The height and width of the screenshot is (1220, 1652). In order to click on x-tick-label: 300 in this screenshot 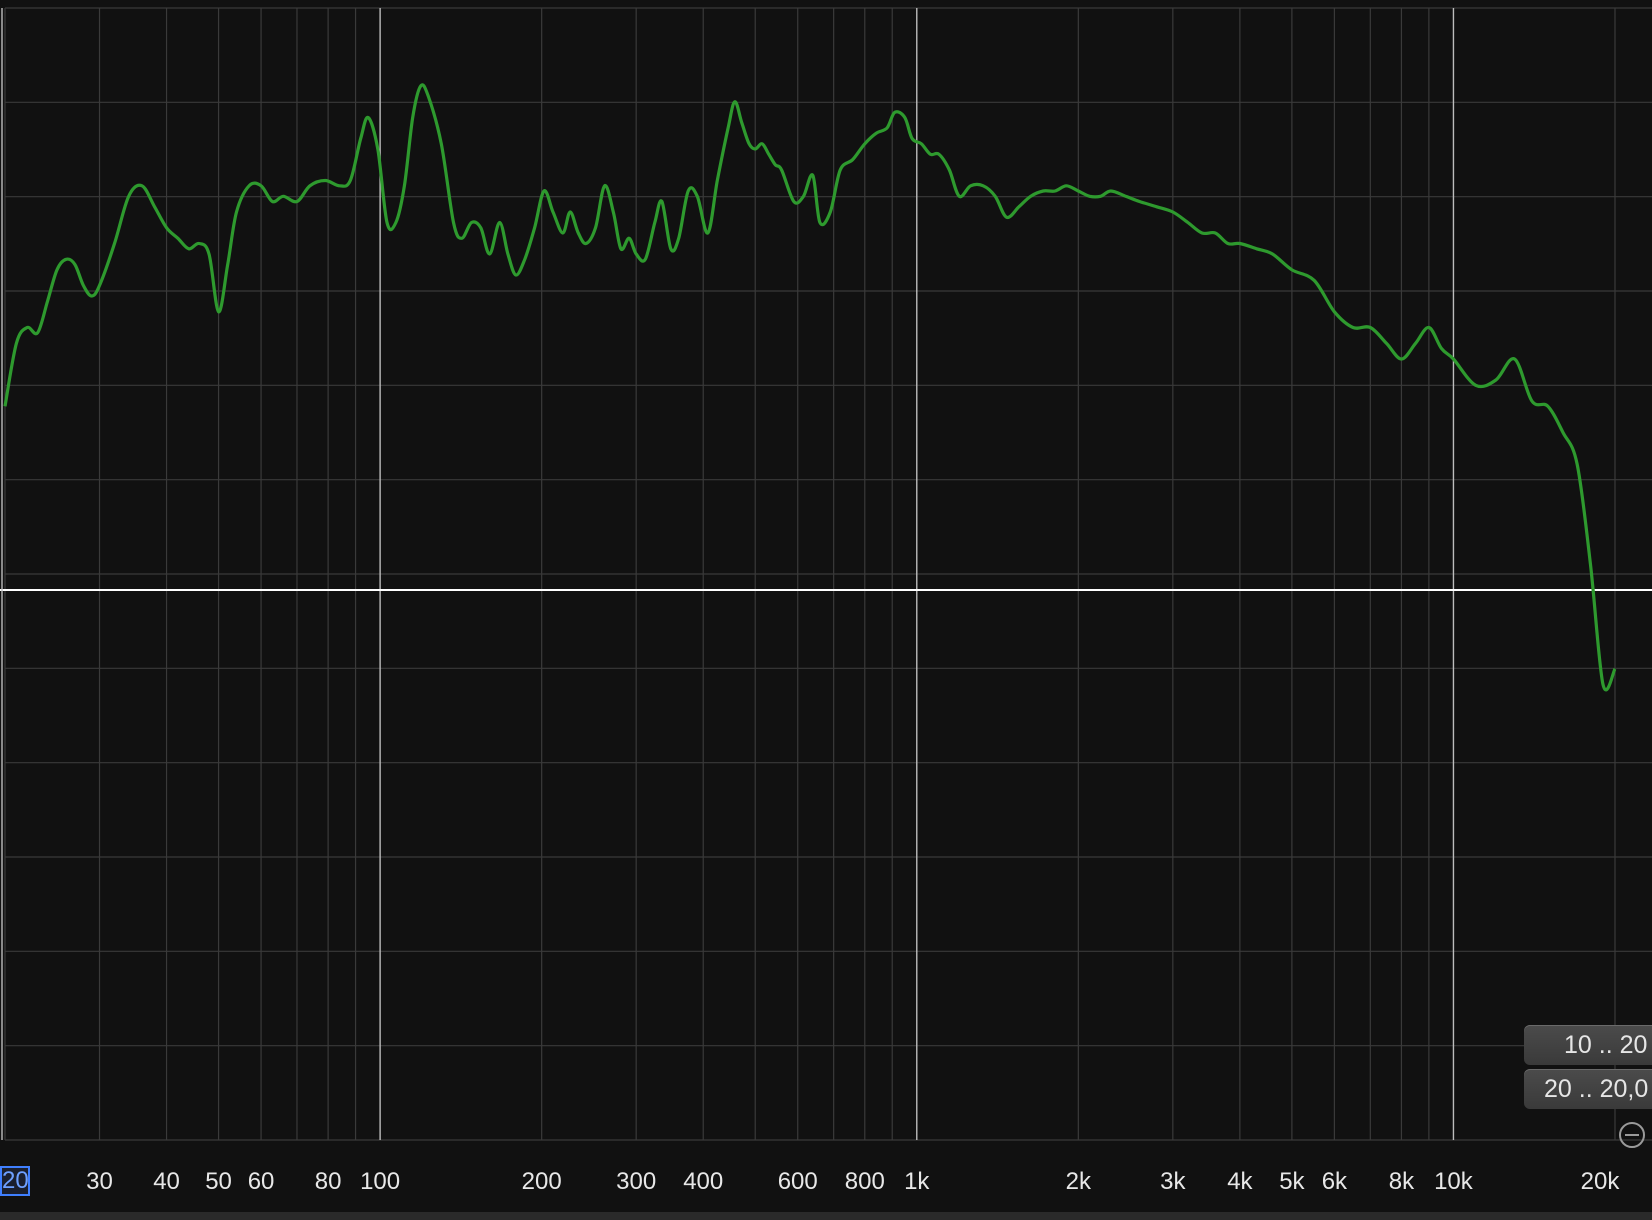, I will do `click(636, 1181)`.